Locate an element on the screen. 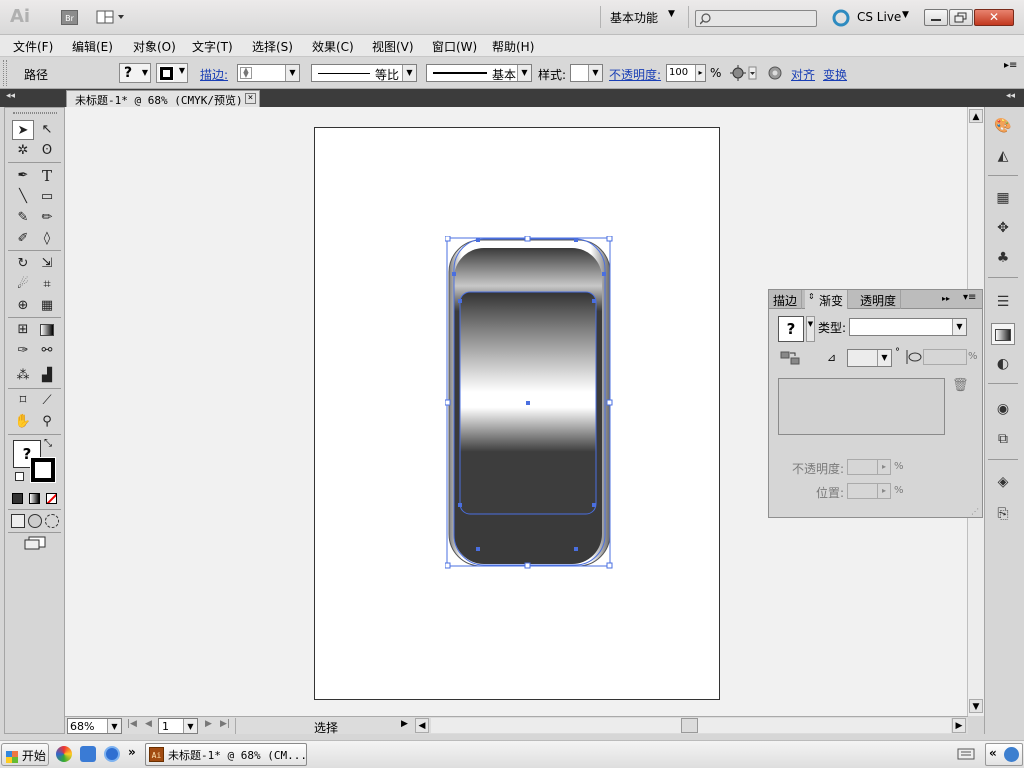 The height and width of the screenshot is (768, 1024). paintbrush-tool-icon: ✎ is located at coordinates (23, 218).